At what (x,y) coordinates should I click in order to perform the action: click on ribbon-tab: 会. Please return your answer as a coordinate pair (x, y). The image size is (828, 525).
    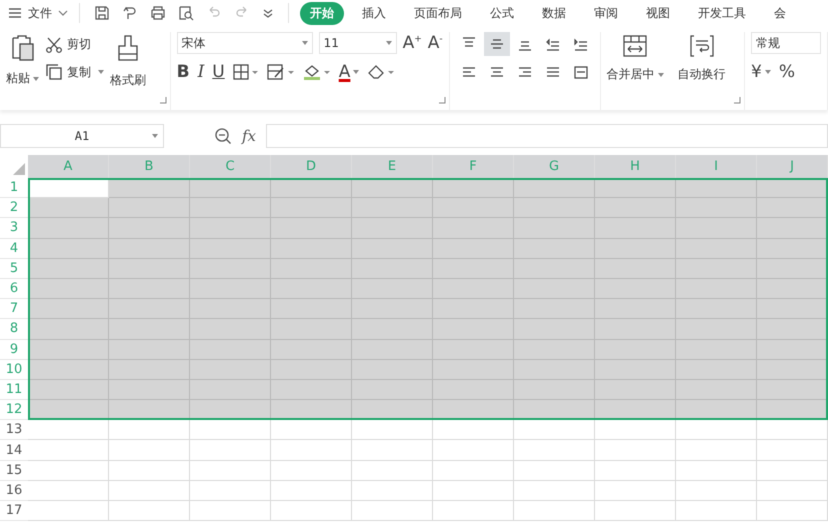
    Looking at the image, I should click on (780, 13).